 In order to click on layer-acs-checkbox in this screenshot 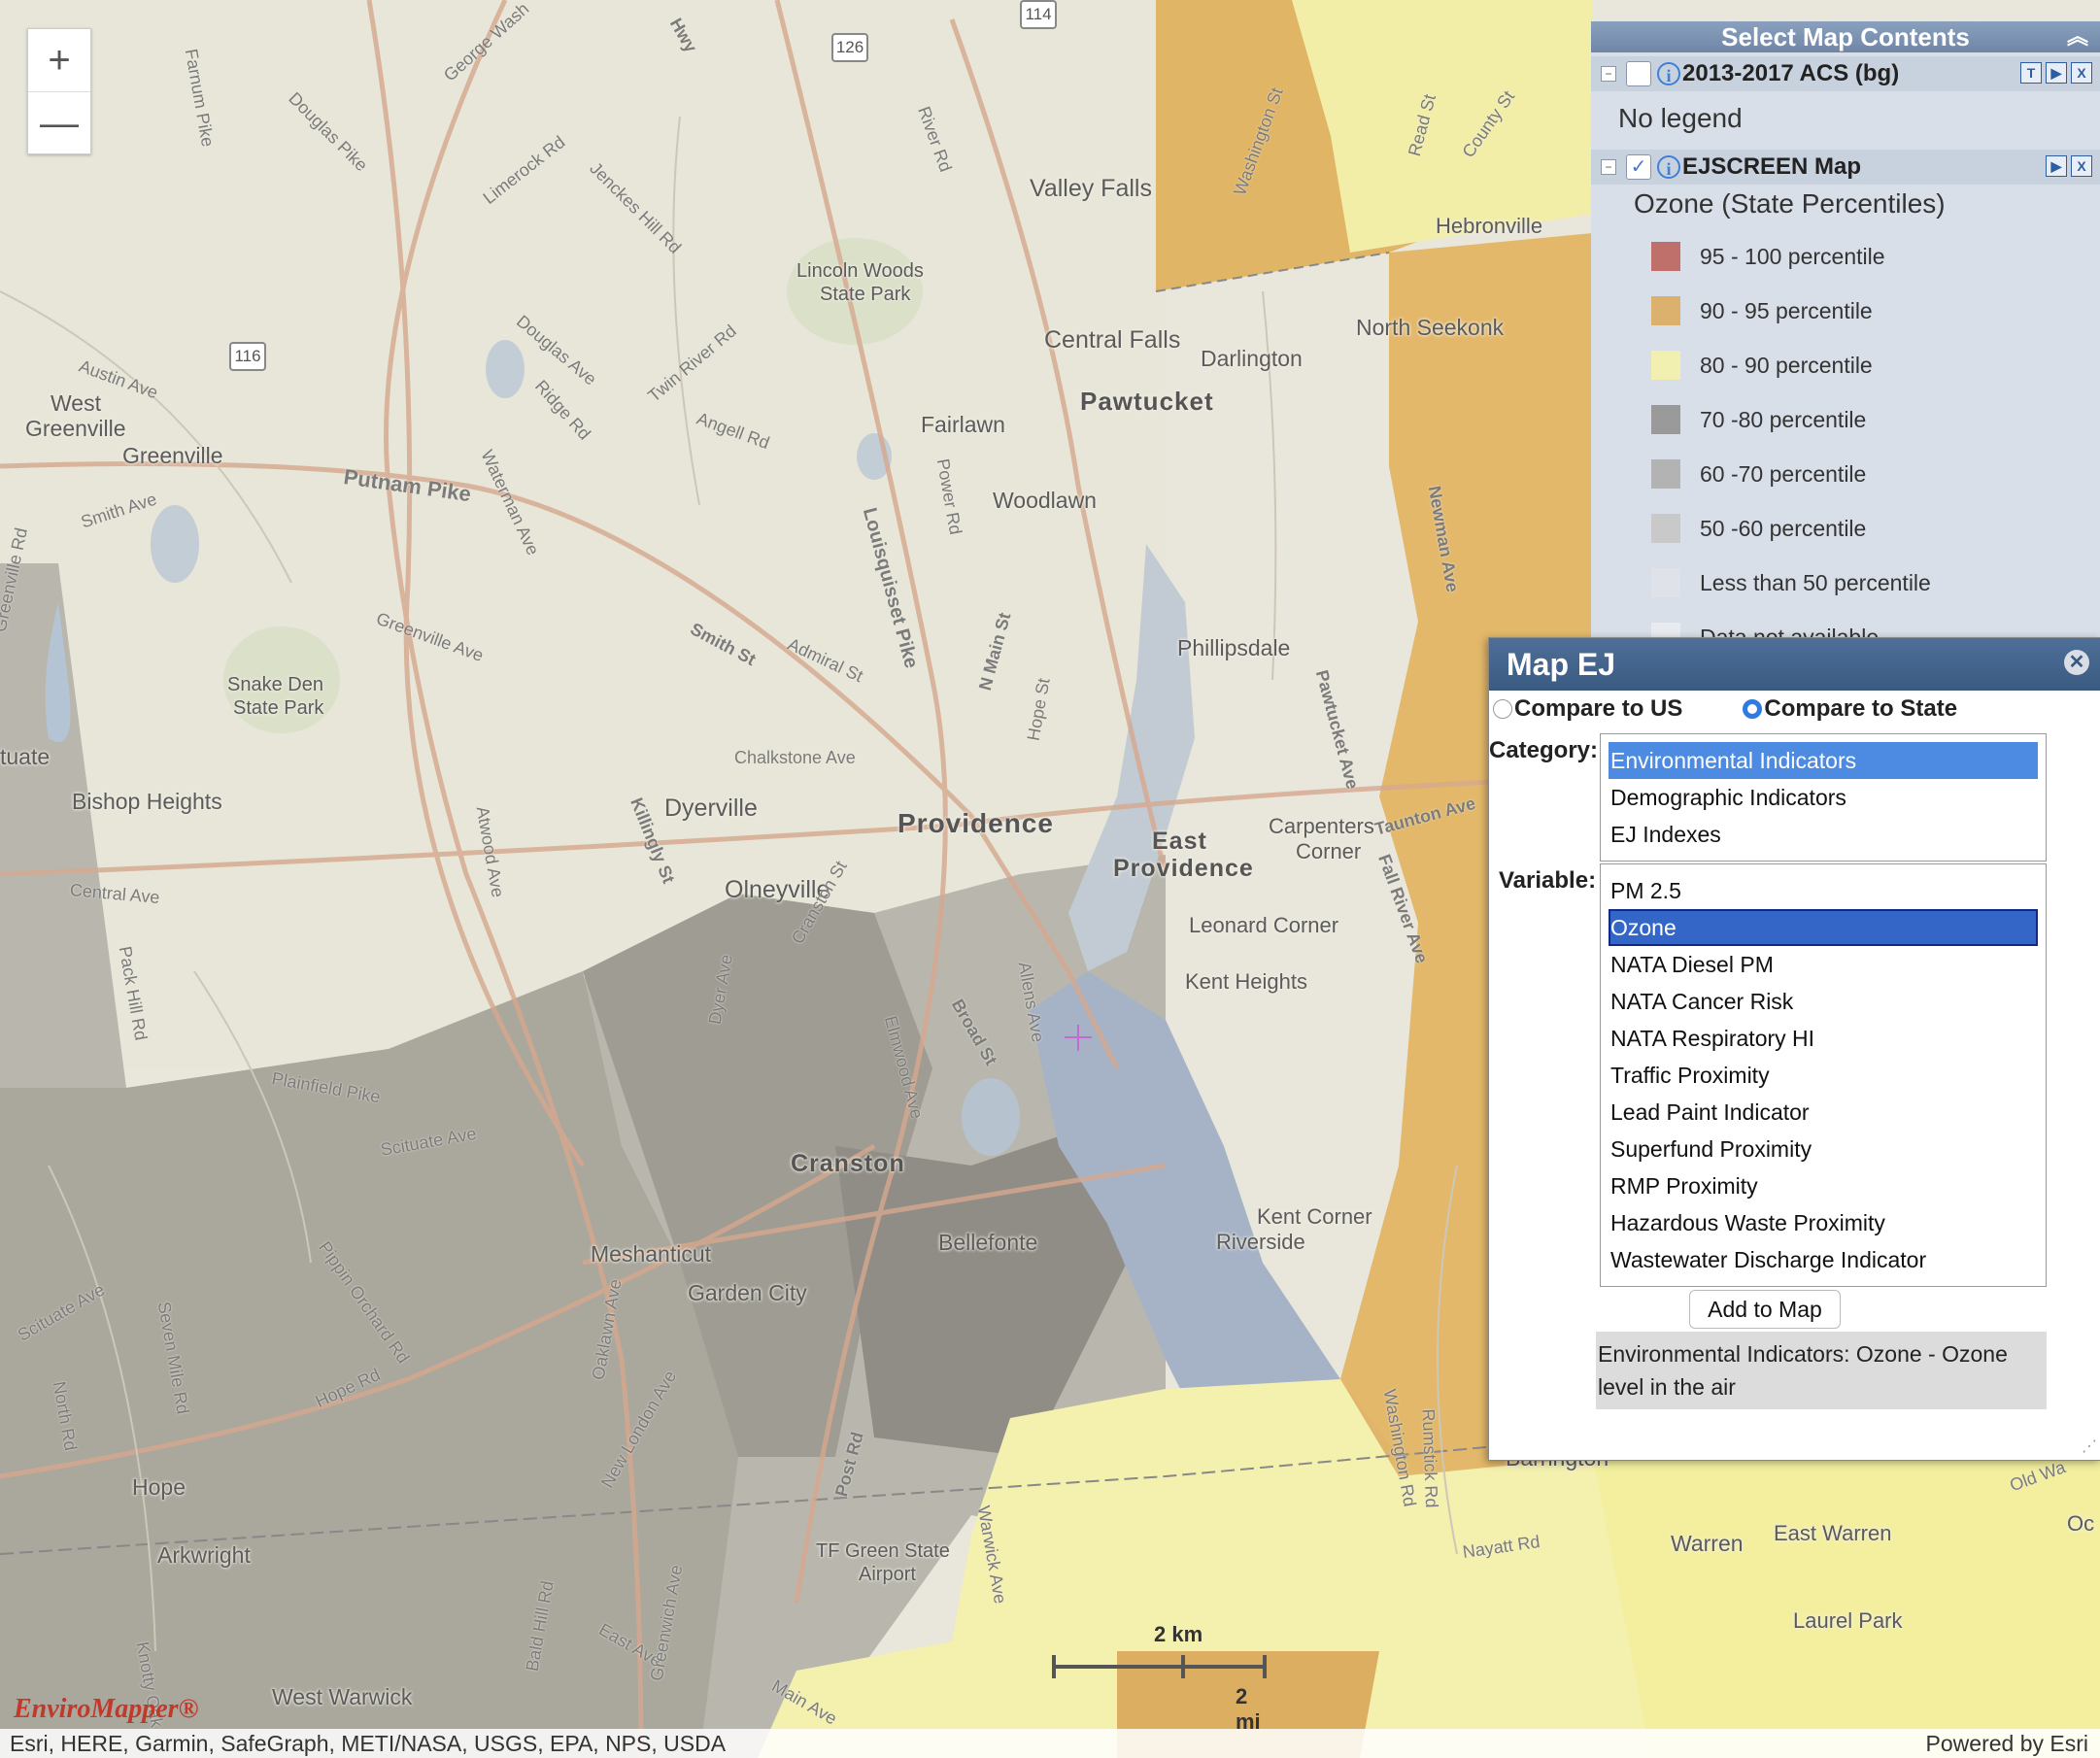, I will do `click(1638, 74)`.